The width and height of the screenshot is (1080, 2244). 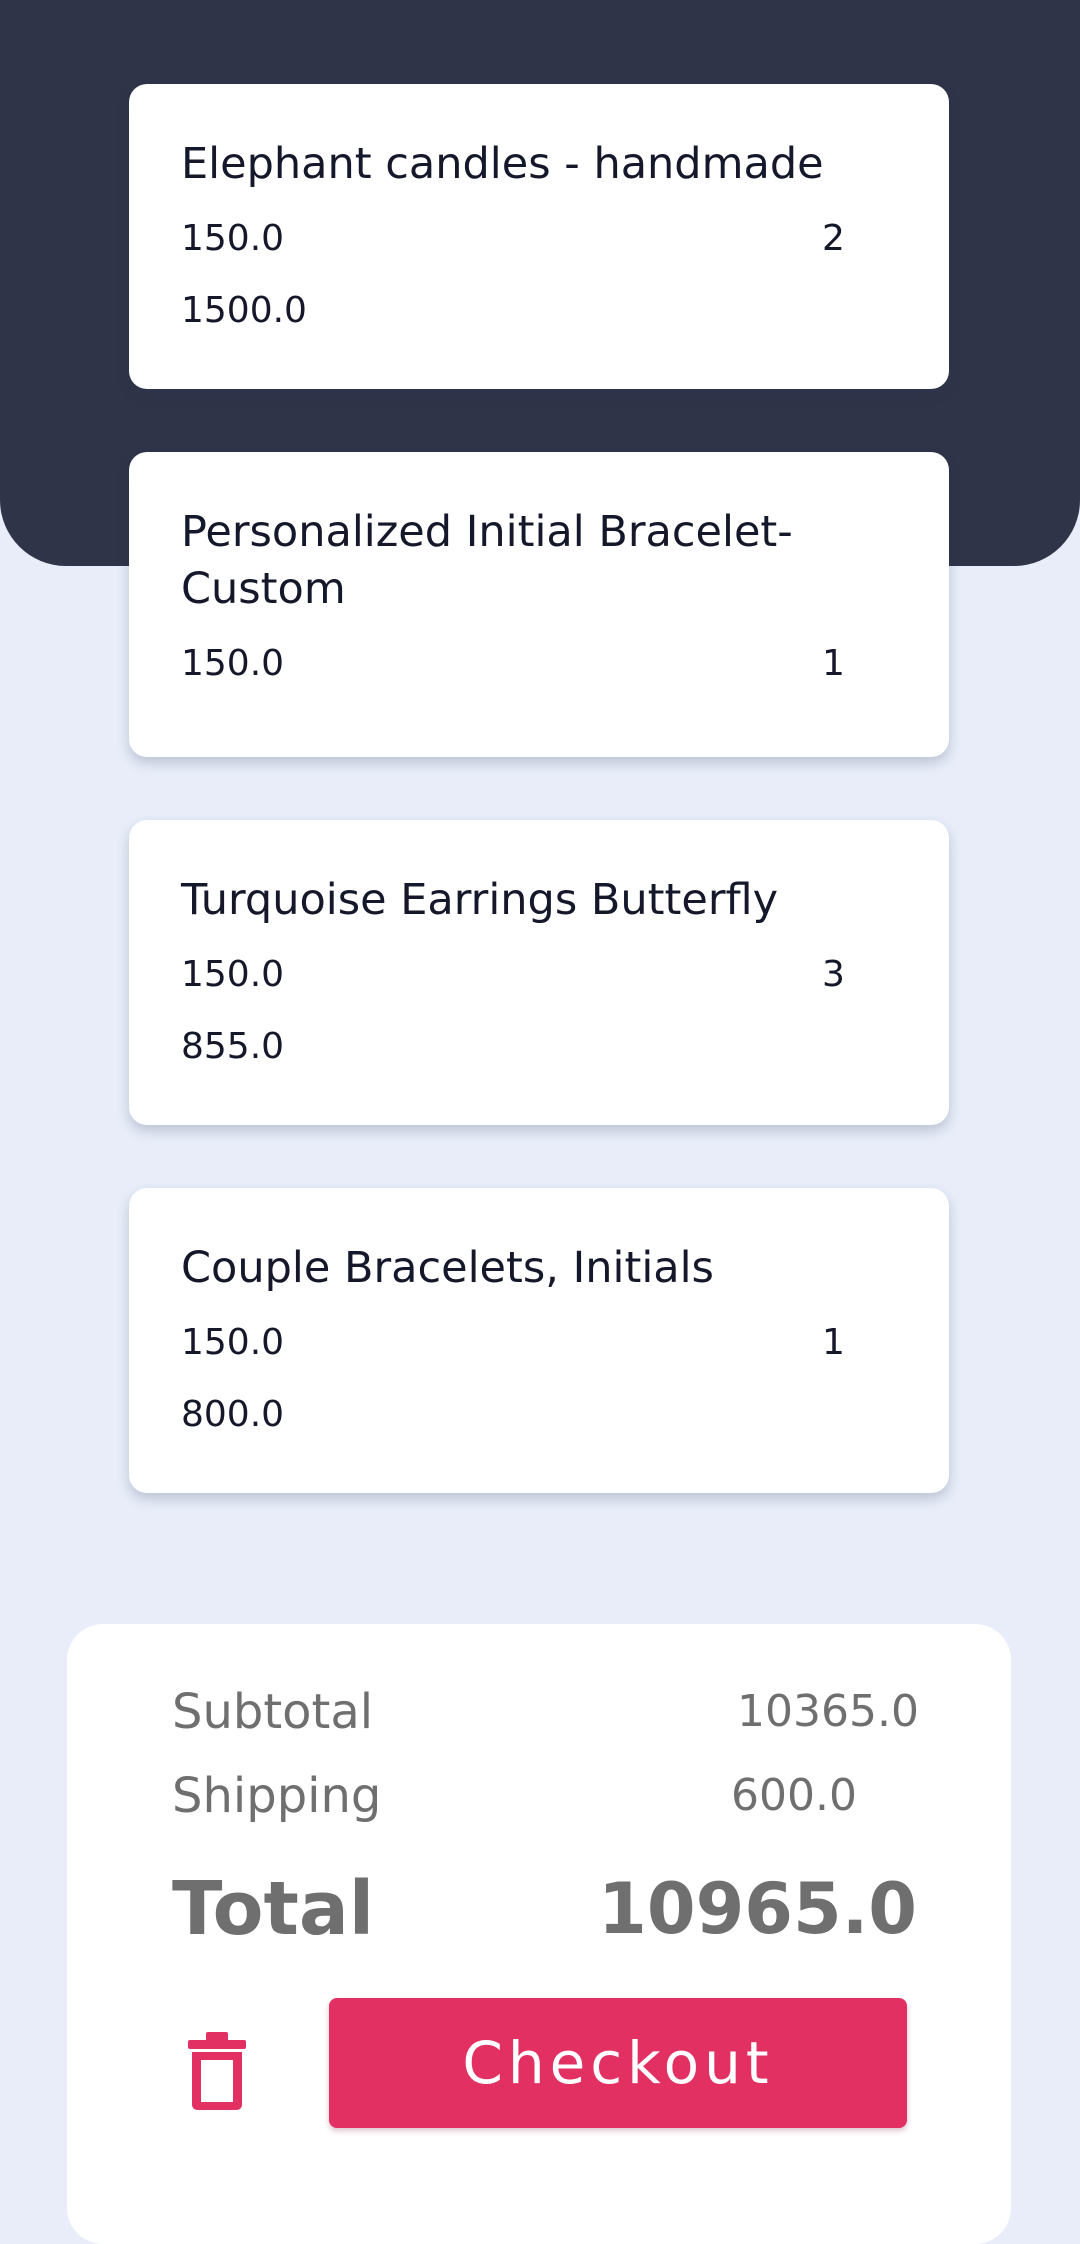 I want to click on item-name: Elephant candles - handmade, so click(x=502, y=164).